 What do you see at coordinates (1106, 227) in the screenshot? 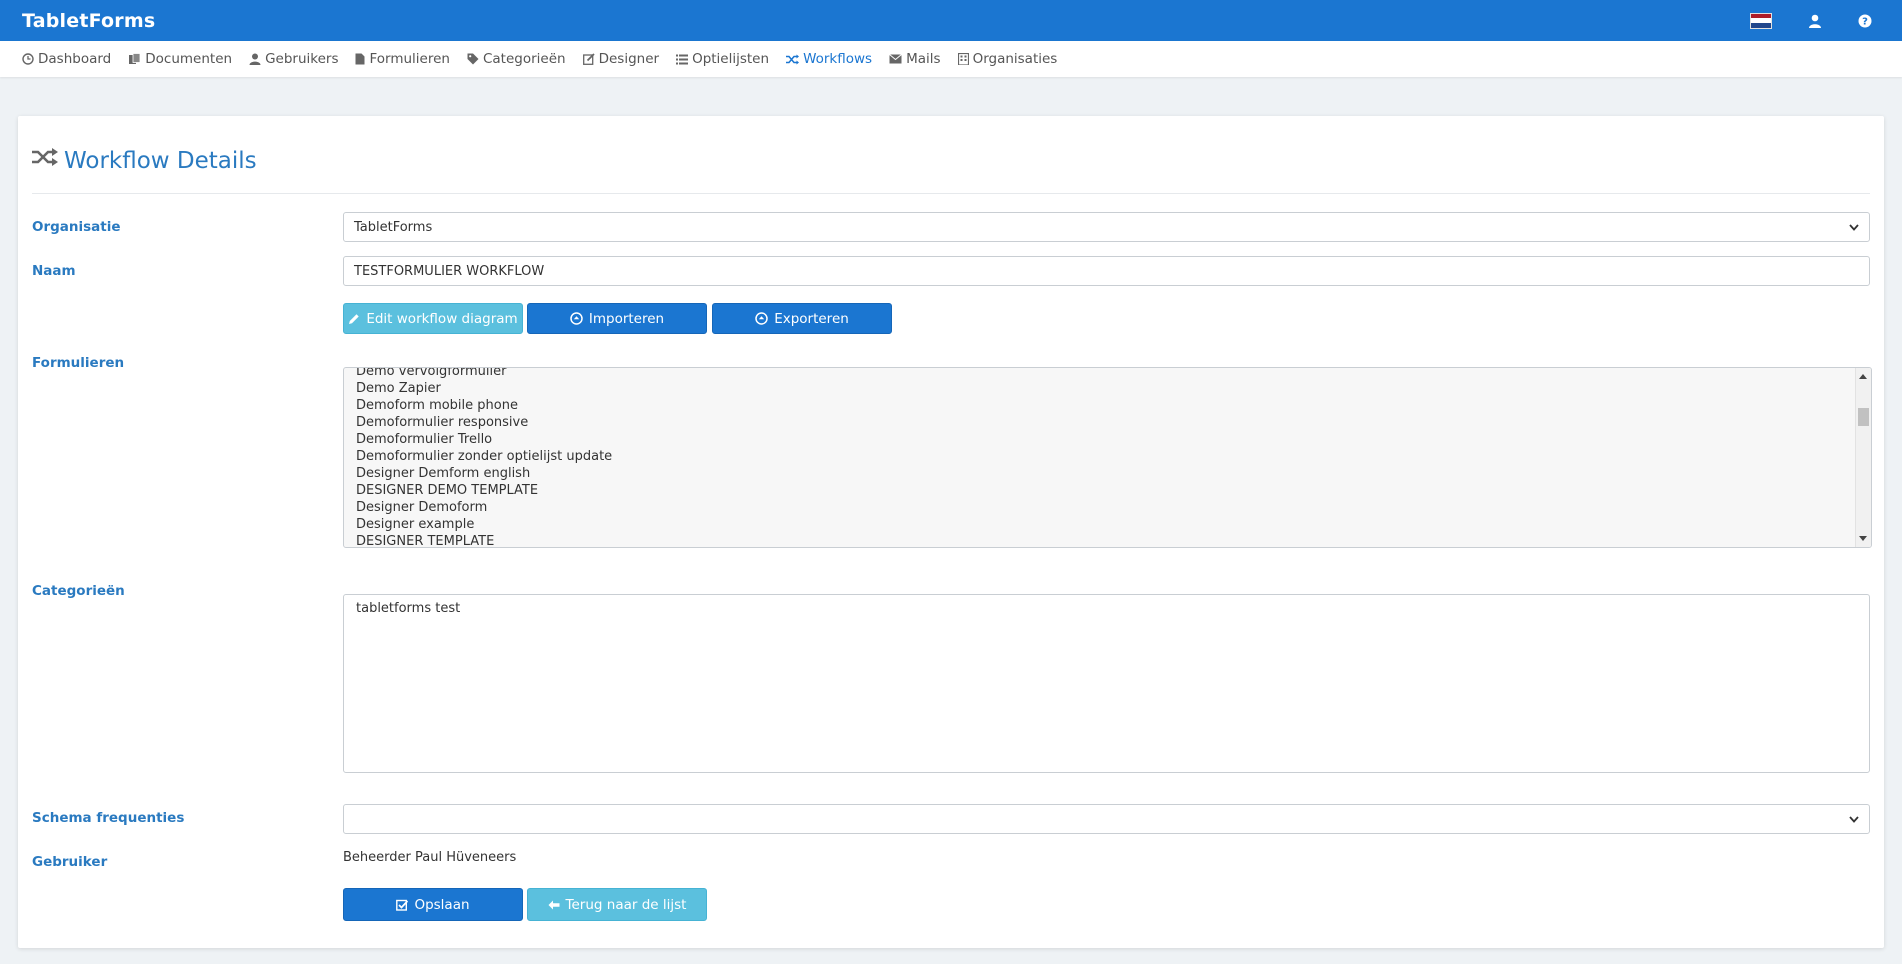
I see `organisatie-select: TabletForms` at bounding box center [1106, 227].